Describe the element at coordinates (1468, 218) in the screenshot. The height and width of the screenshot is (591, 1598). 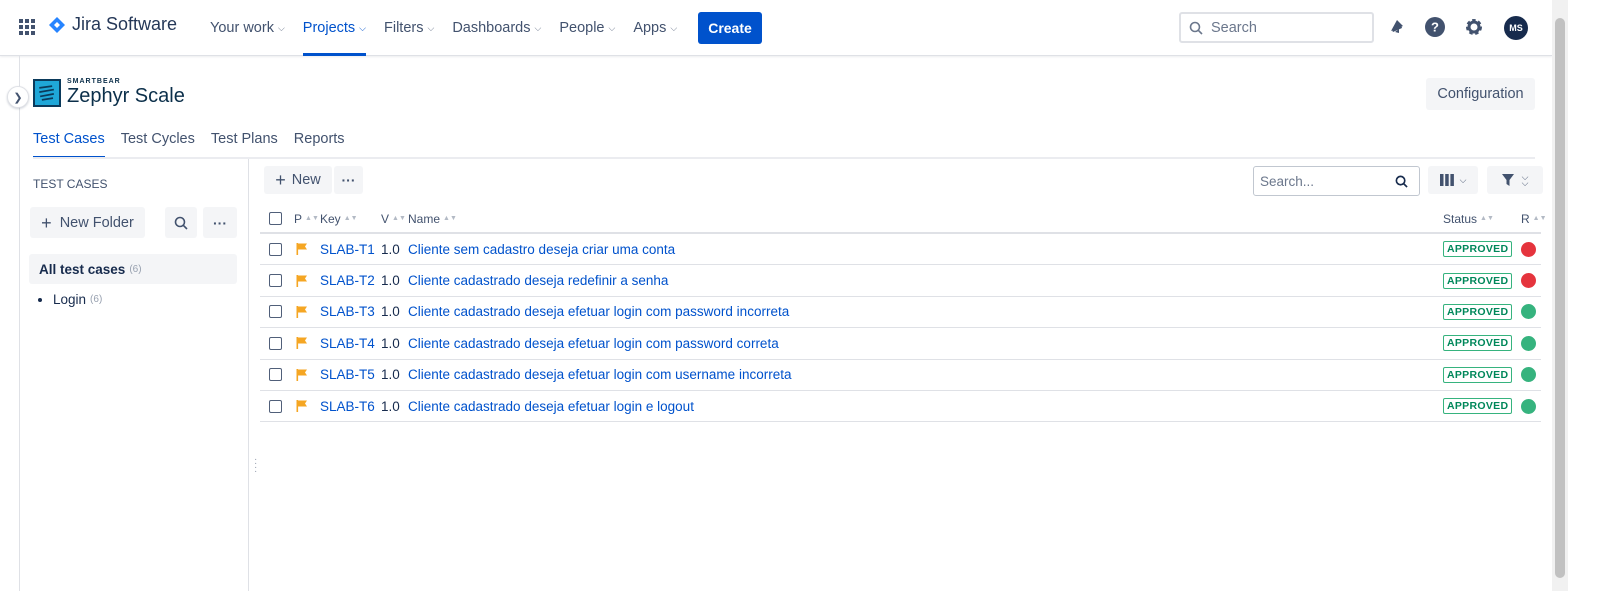
I see `header-status: Status ▲▼` at that location.